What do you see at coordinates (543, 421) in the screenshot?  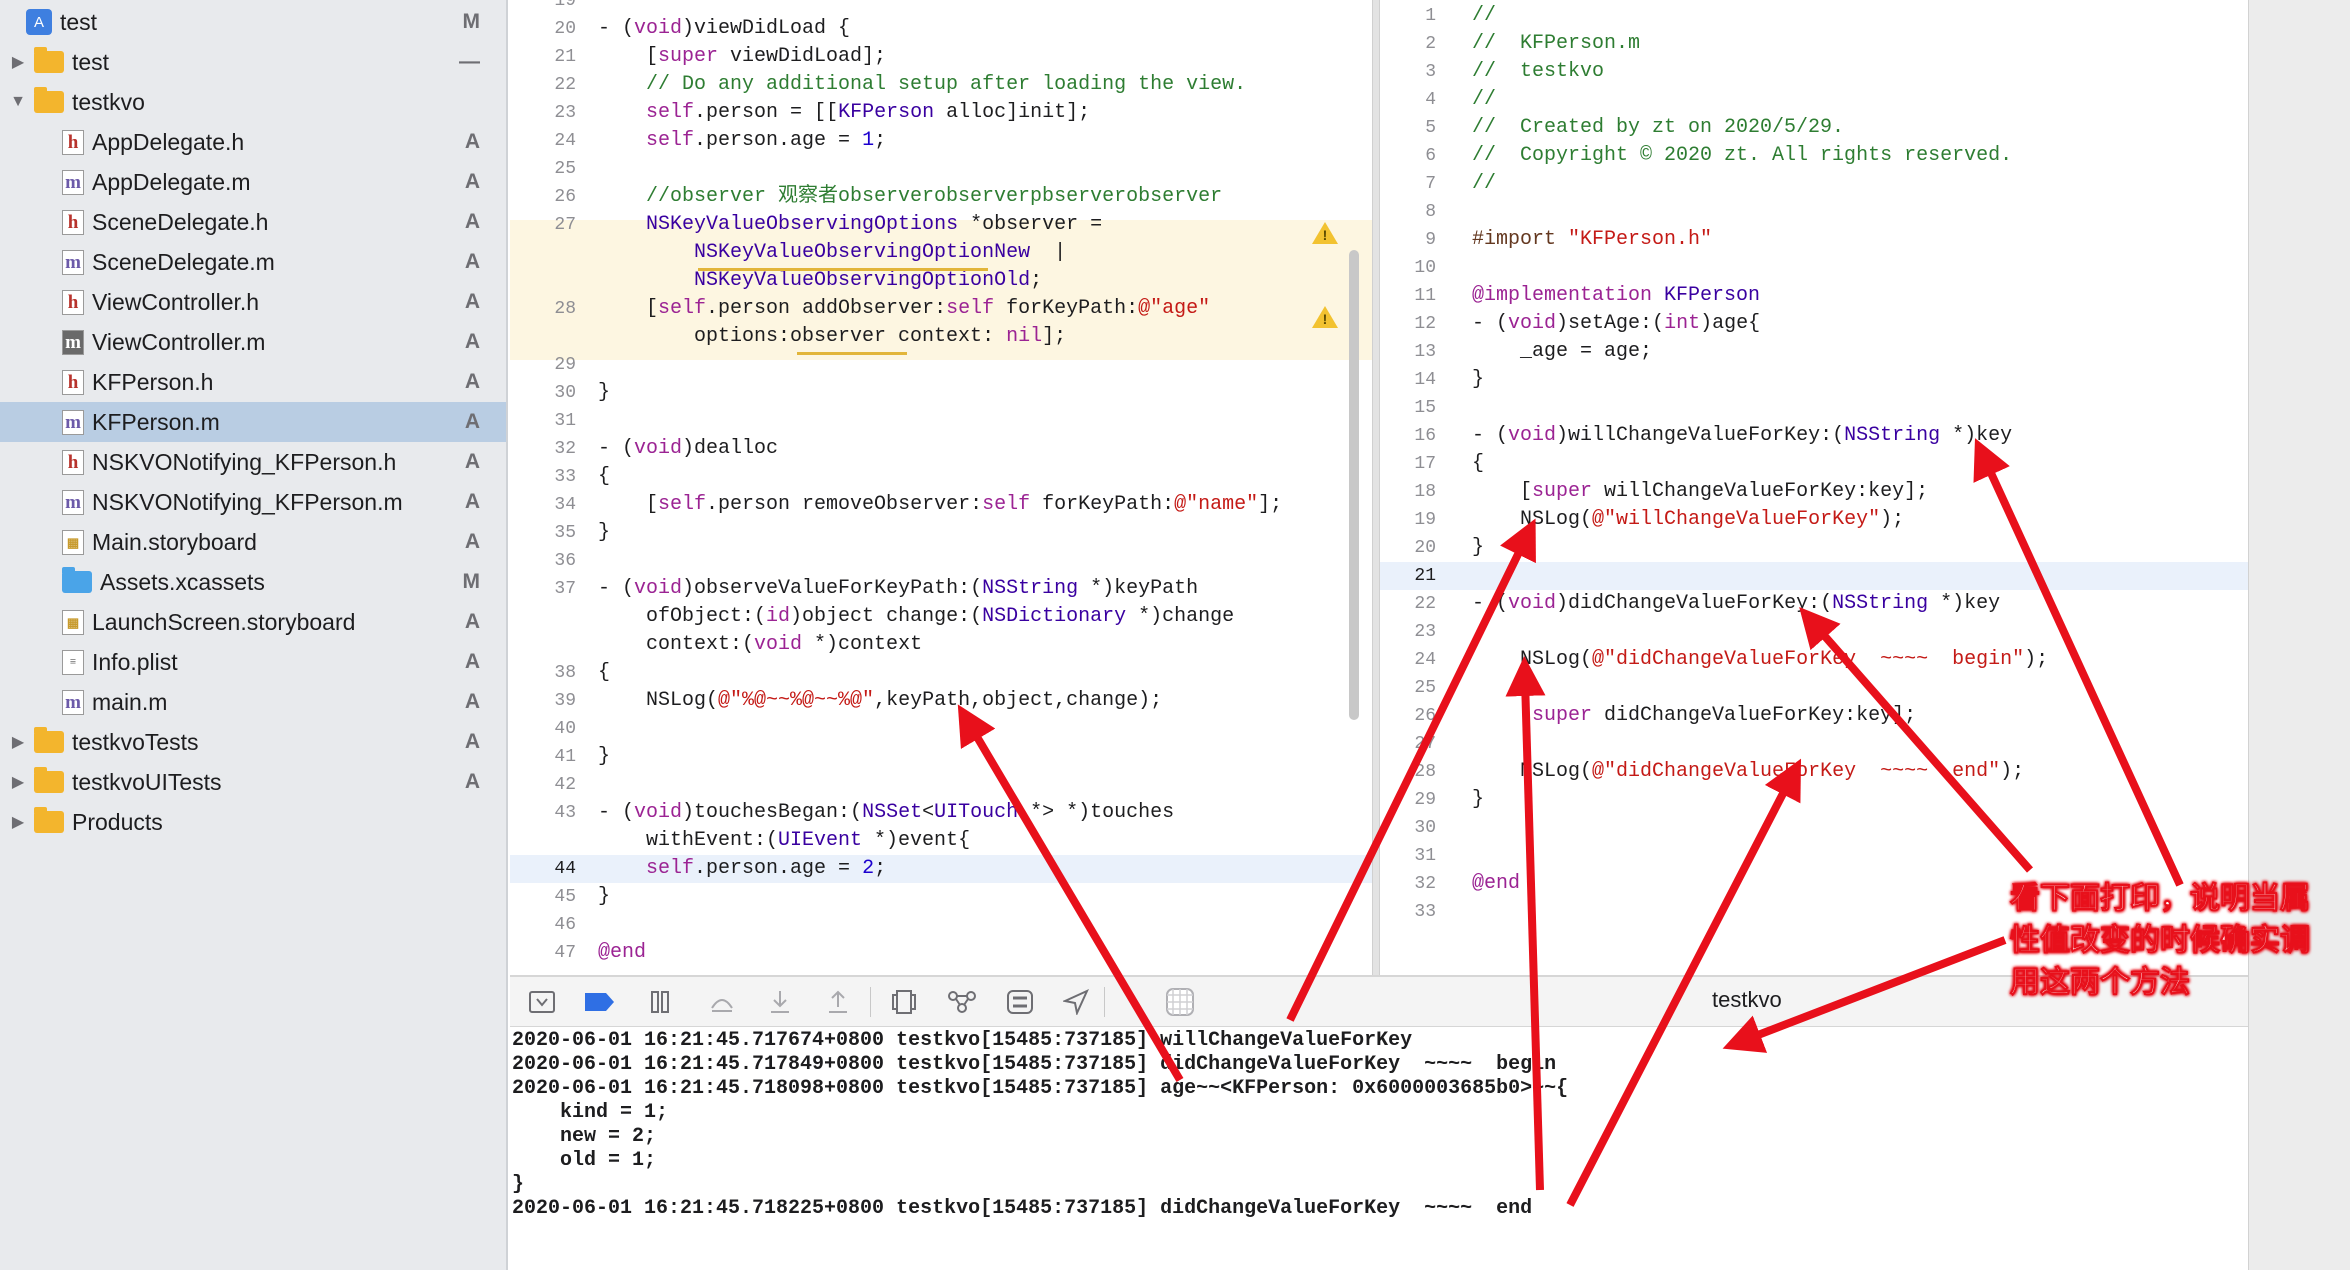 I see `line-number: 31` at bounding box center [543, 421].